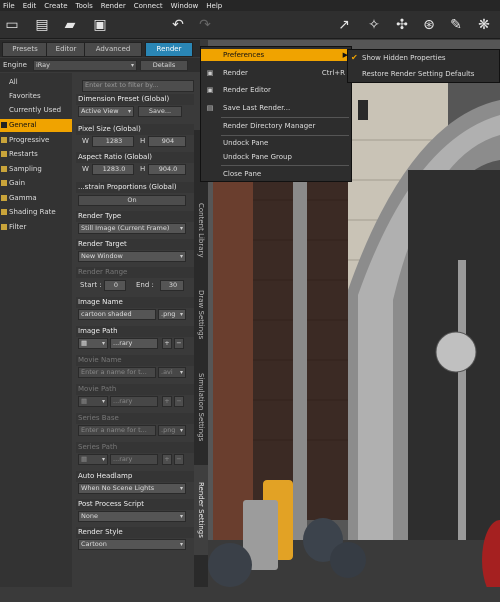 This screenshot has width=500, height=602. What do you see at coordinates (70, 25) in the screenshot?
I see `open-icon: ▰` at bounding box center [70, 25].